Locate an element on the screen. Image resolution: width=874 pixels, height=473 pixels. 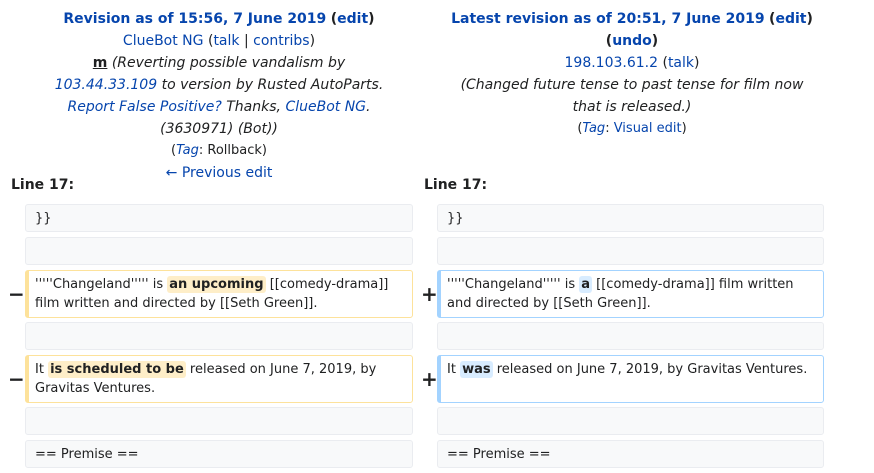
diff-context-right: == Premise == is located at coordinates (630, 454).